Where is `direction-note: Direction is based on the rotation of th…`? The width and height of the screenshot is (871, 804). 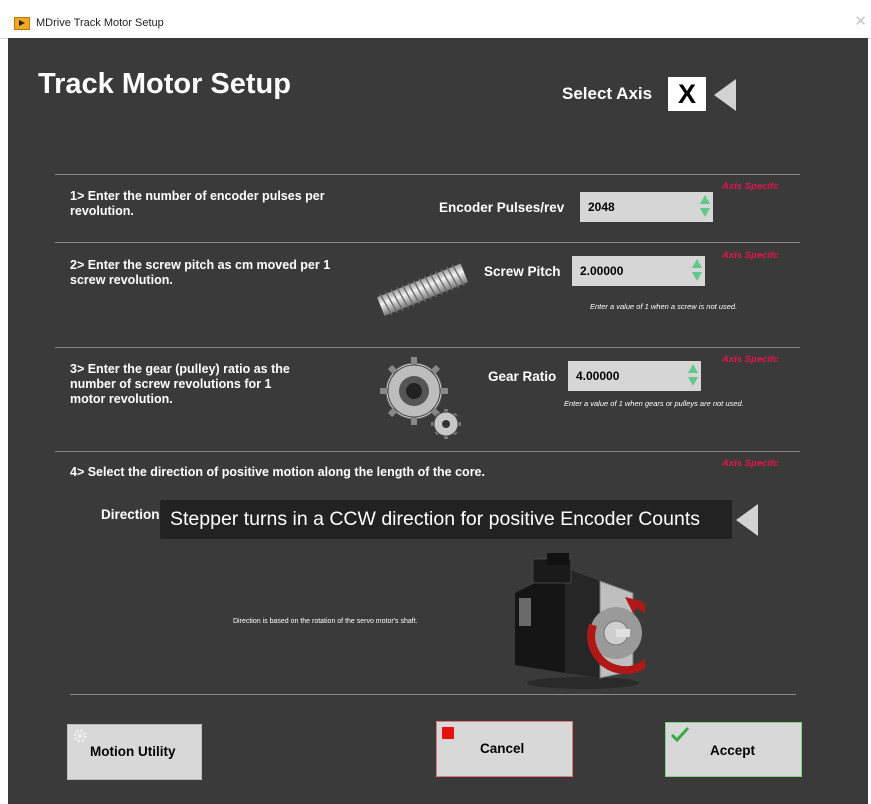
direction-note: Direction is based on the rotation of th… is located at coordinates (325, 621).